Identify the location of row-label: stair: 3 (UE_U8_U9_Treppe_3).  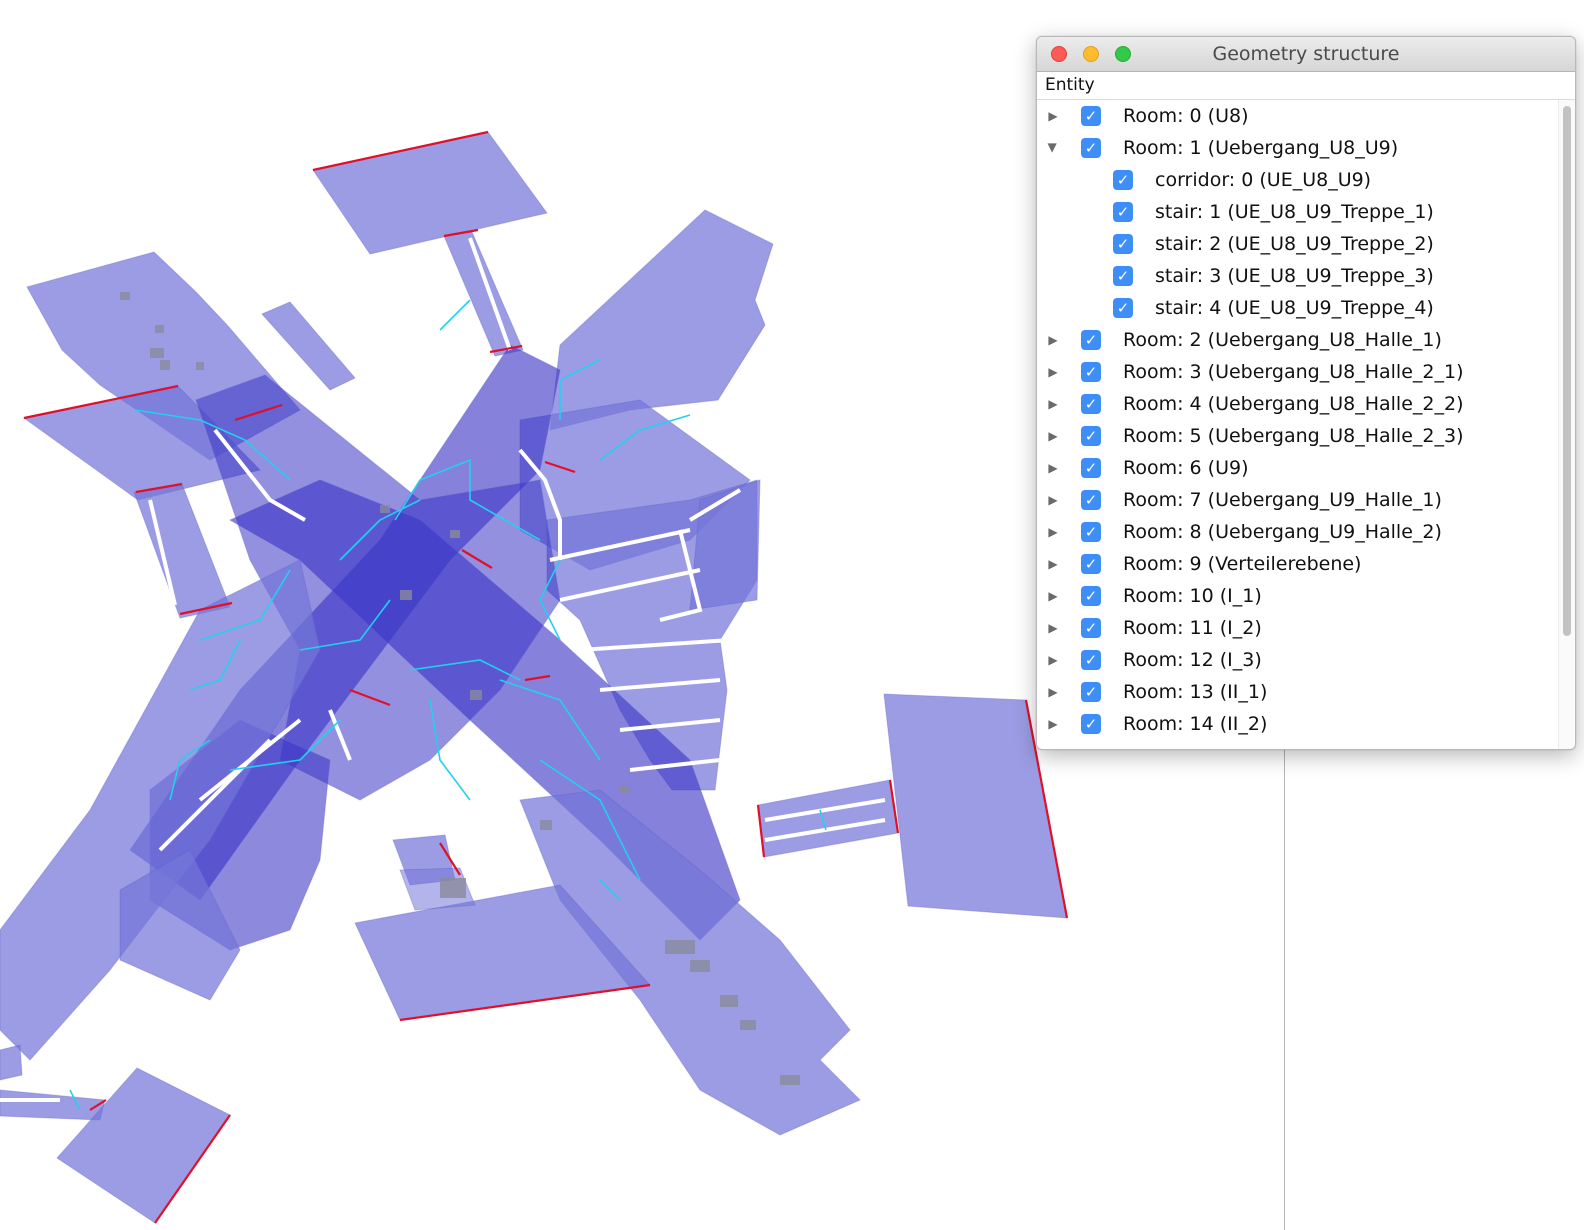
(1294, 276).